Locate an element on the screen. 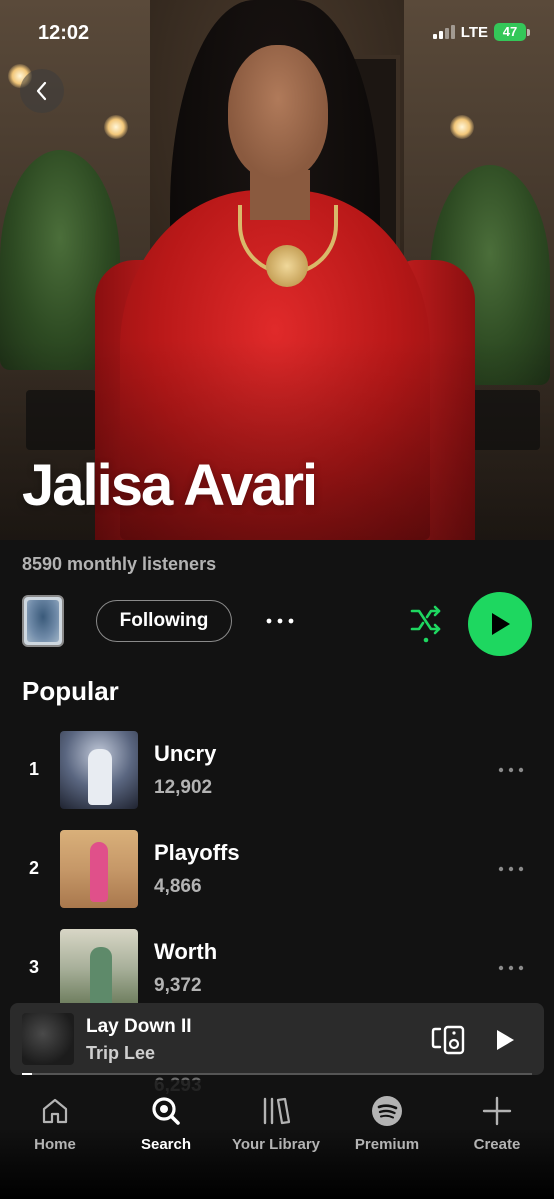 The height and width of the screenshot is (1199, 554). status-bar: 12:02 LTE 47 is located at coordinates (277, 32).